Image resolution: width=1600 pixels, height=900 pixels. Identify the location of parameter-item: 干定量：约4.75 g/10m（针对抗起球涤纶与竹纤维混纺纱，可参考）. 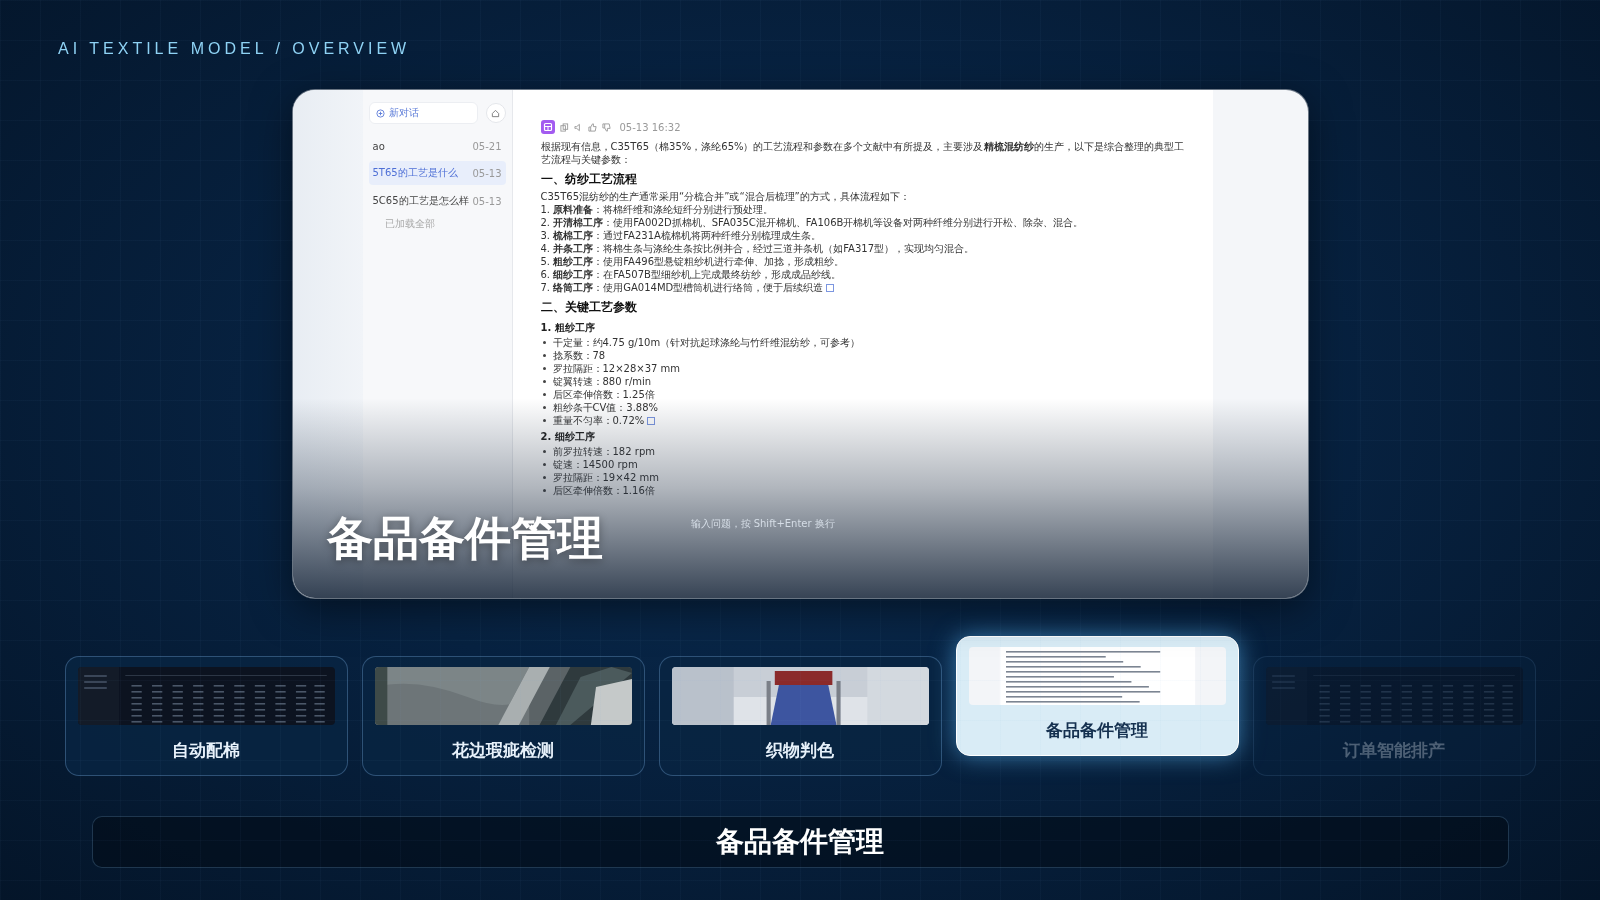
(706, 342).